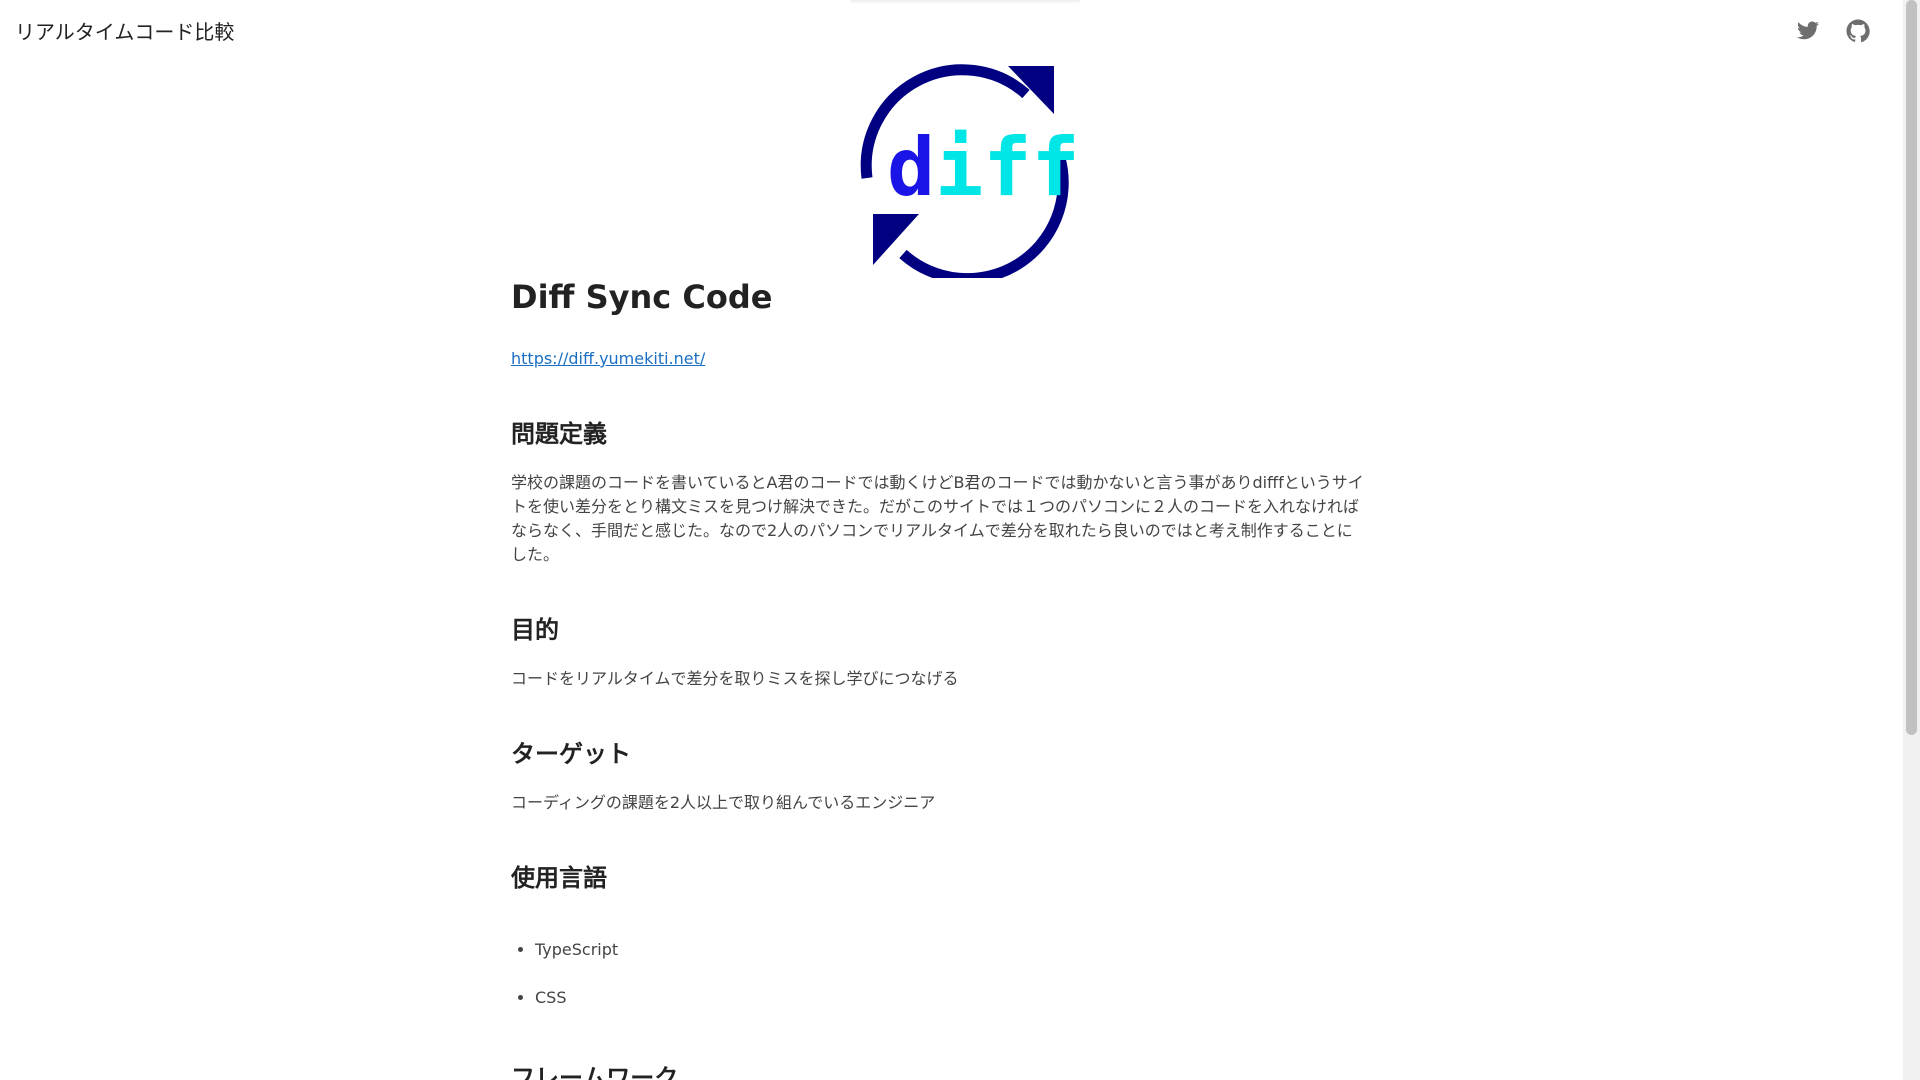 This screenshot has height=1080, width=1920. Describe the element at coordinates (723, 802) in the screenshot. I see `section-body-target: コーディングの課題を2人以上で取り組んでいるエンジニア` at that location.